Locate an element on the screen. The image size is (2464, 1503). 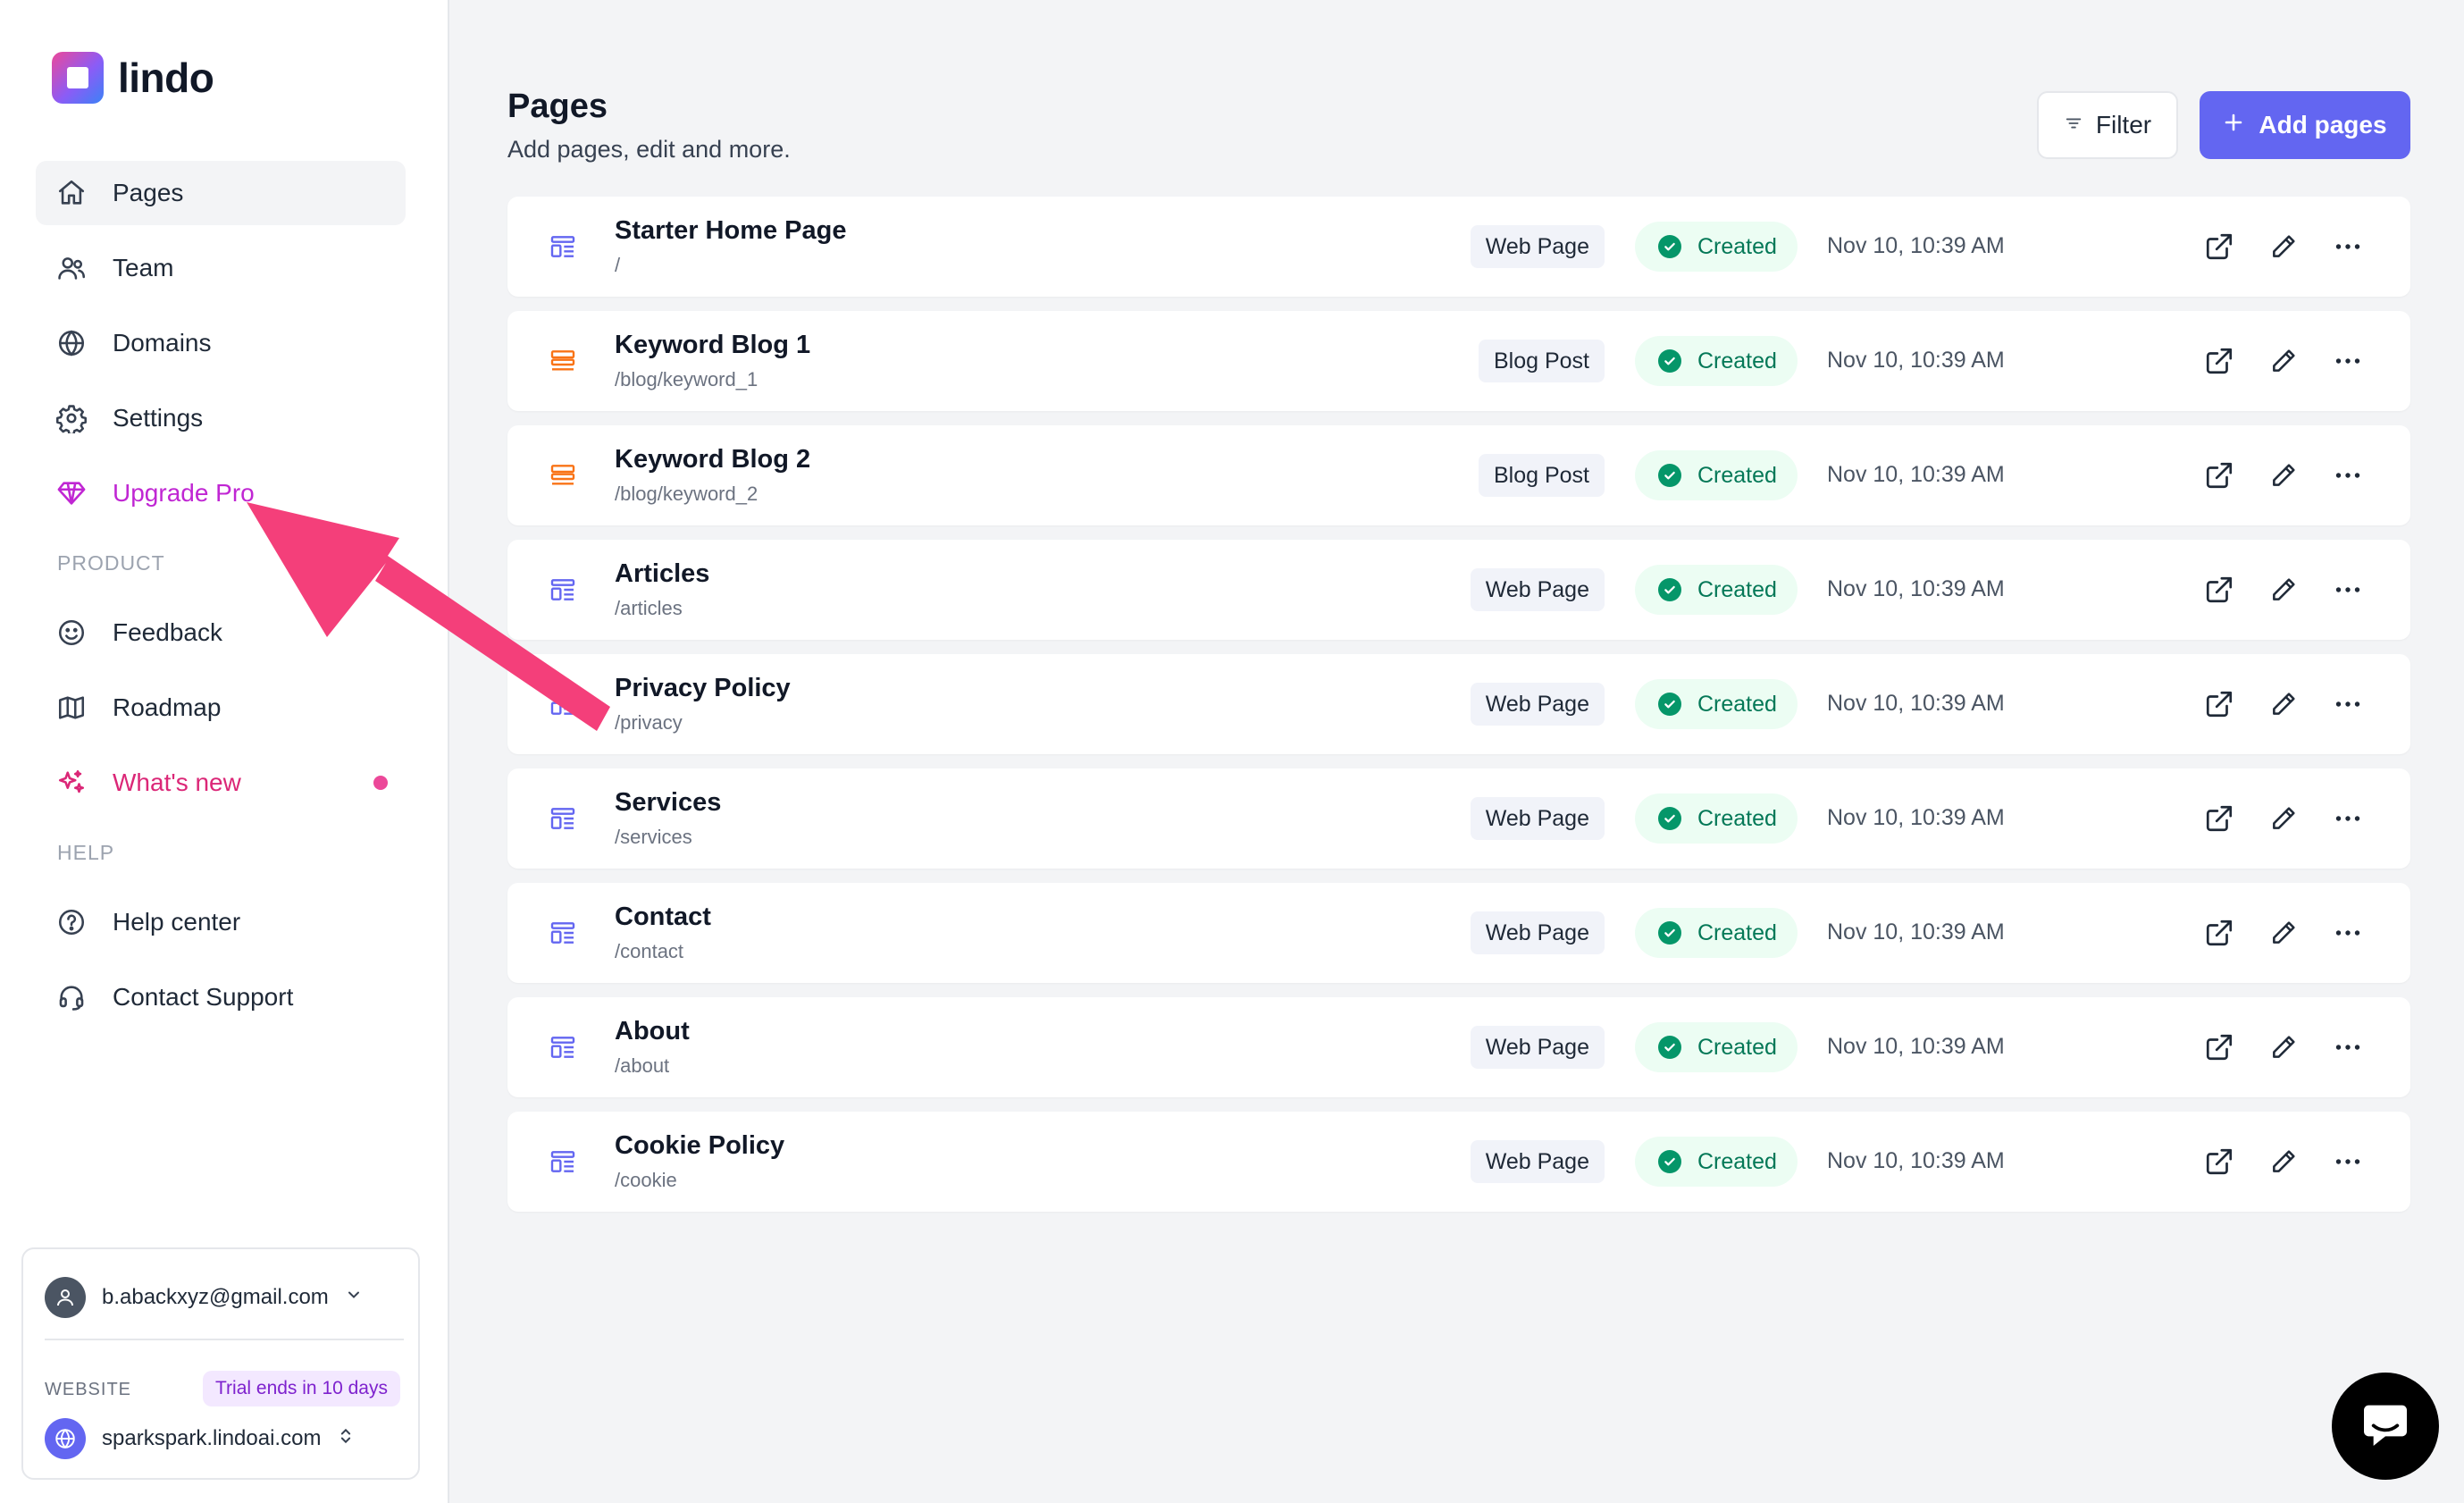
website-switcher: sparkspark.lindoai.com is located at coordinates (221, 1439).